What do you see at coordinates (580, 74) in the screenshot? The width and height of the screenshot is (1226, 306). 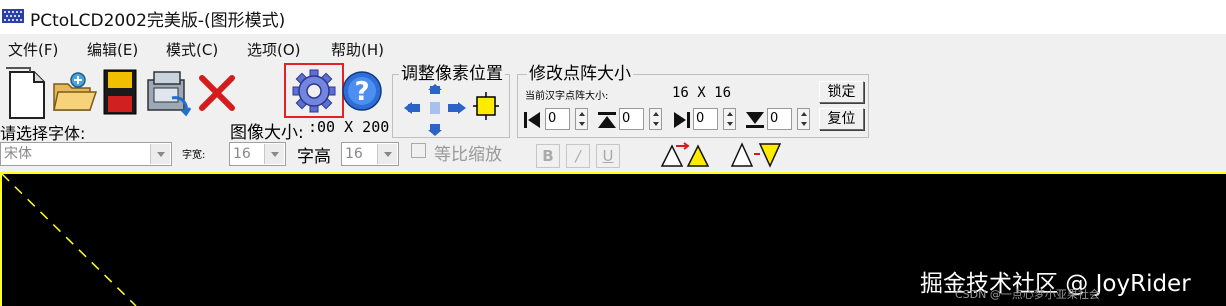 I see `dot-matrix-title: 修改点阵大小` at bounding box center [580, 74].